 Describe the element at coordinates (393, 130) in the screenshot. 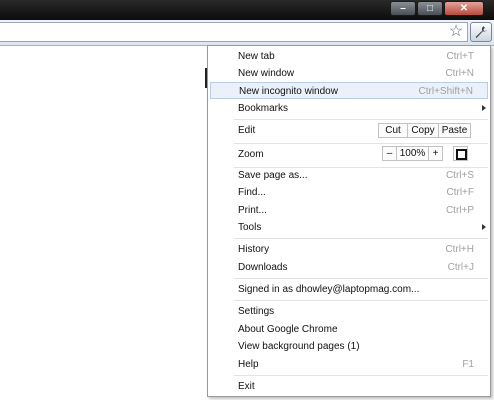

I see `cut-button: Cut` at that location.